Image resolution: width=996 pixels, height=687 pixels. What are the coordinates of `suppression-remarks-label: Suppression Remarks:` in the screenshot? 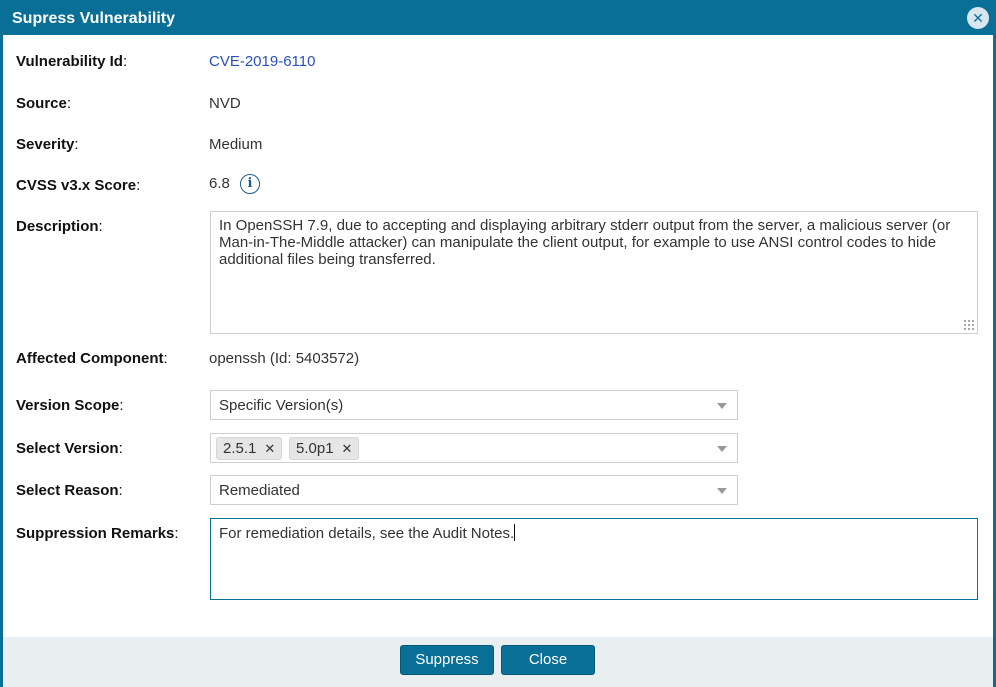 It's located at (97, 533).